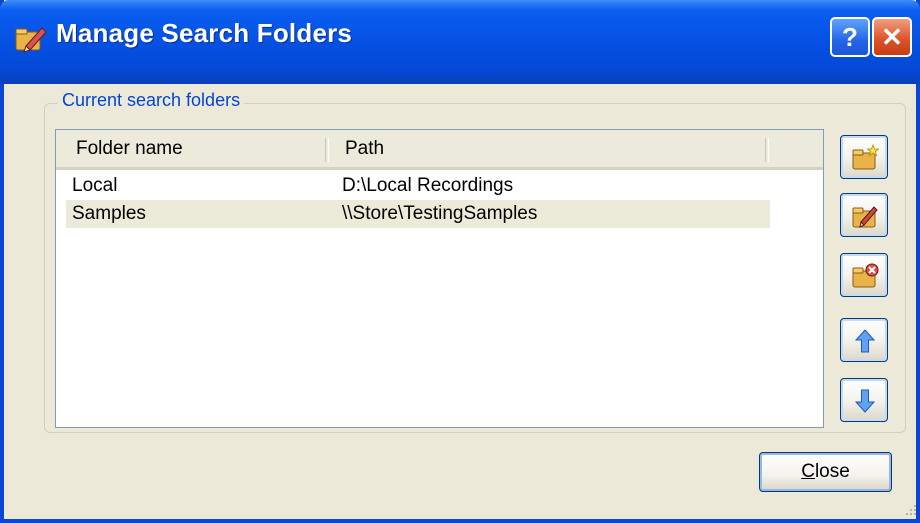 The width and height of the screenshot is (920, 523). Describe the element at coordinates (428, 185) in the screenshot. I see `folder-path-cell: D:\Local Recordings` at that location.